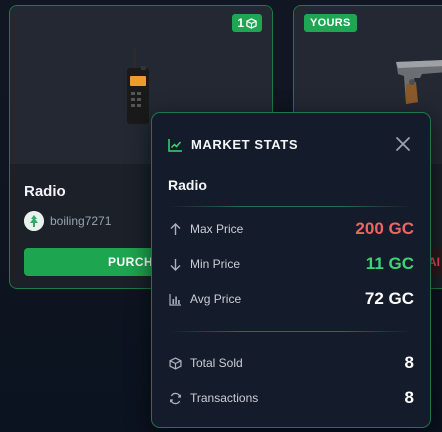  Describe the element at coordinates (175, 264) in the screenshot. I see `arrow-down-icon` at that location.